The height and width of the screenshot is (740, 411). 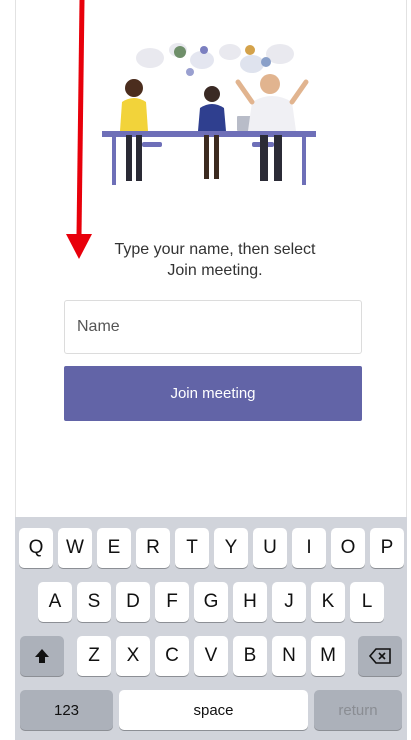 I want to click on key-m: M, so click(x=328, y=656).